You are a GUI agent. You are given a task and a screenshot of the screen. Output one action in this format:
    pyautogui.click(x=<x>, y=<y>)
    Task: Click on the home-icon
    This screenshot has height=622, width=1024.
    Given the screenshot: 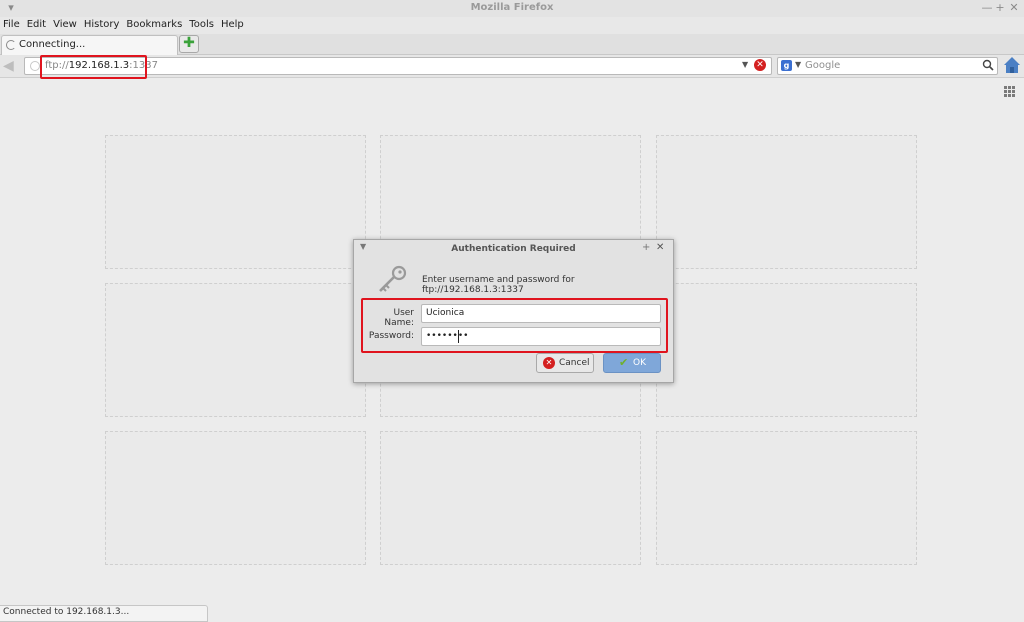 What is the action you would take?
    pyautogui.click(x=1012, y=65)
    